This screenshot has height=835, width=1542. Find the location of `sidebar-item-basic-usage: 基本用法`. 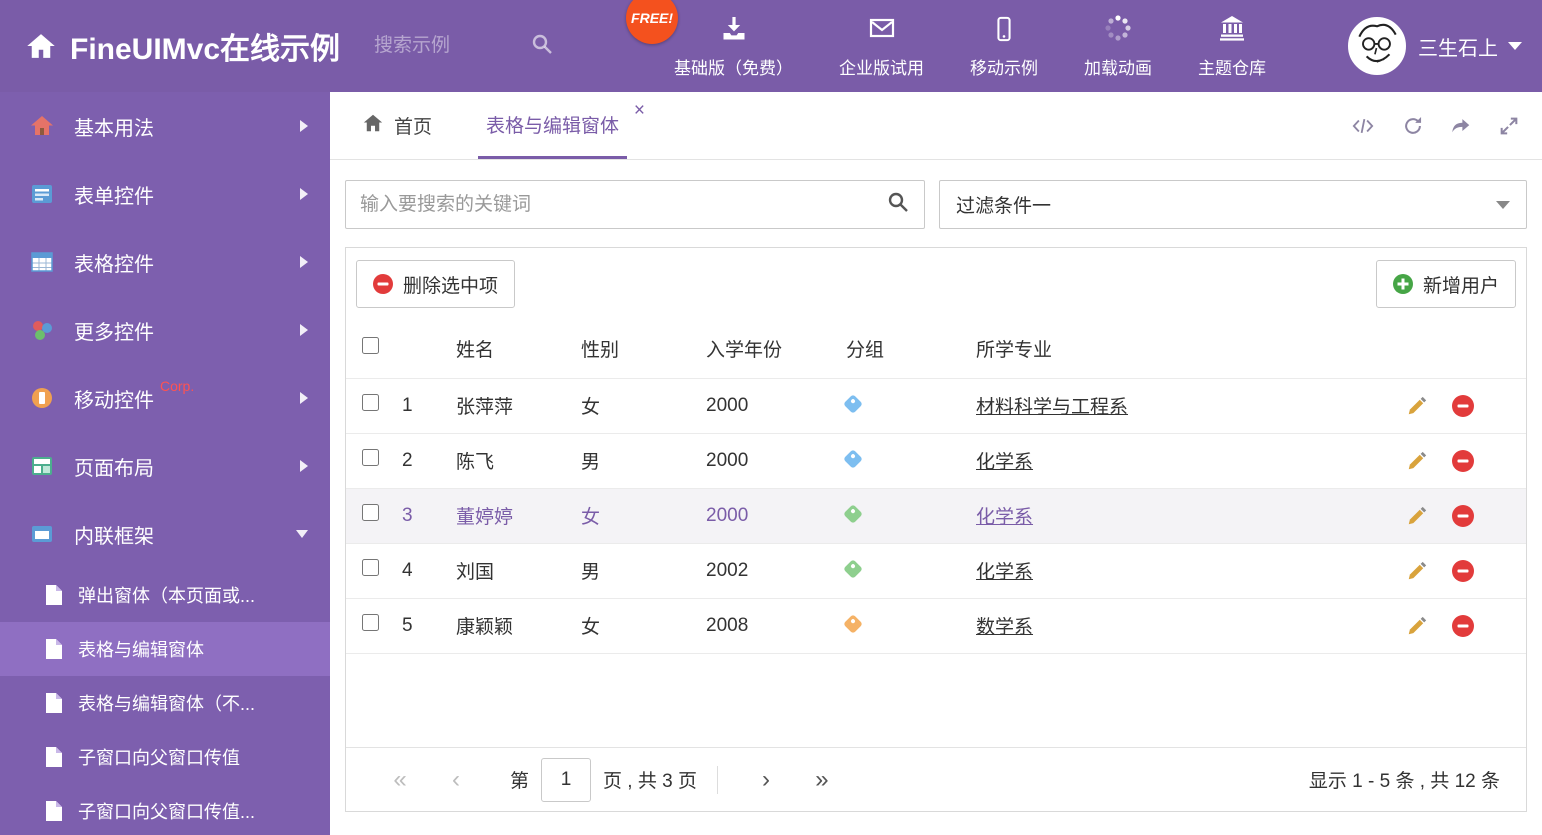

sidebar-item-basic-usage: 基本用法 is located at coordinates (165, 126).